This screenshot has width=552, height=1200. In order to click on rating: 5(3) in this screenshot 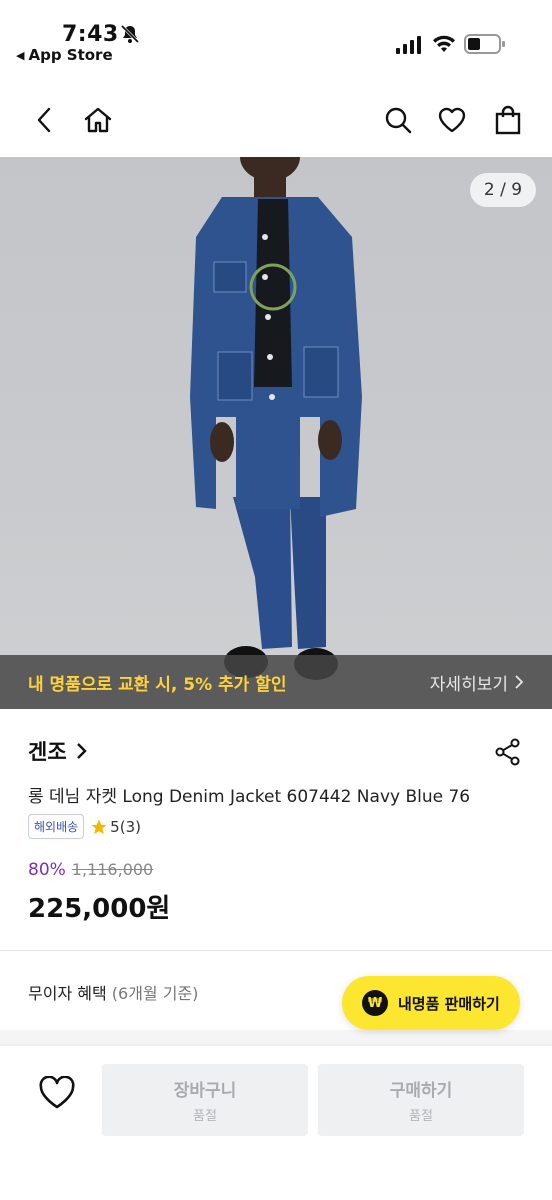, I will do `click(115, 827)`.